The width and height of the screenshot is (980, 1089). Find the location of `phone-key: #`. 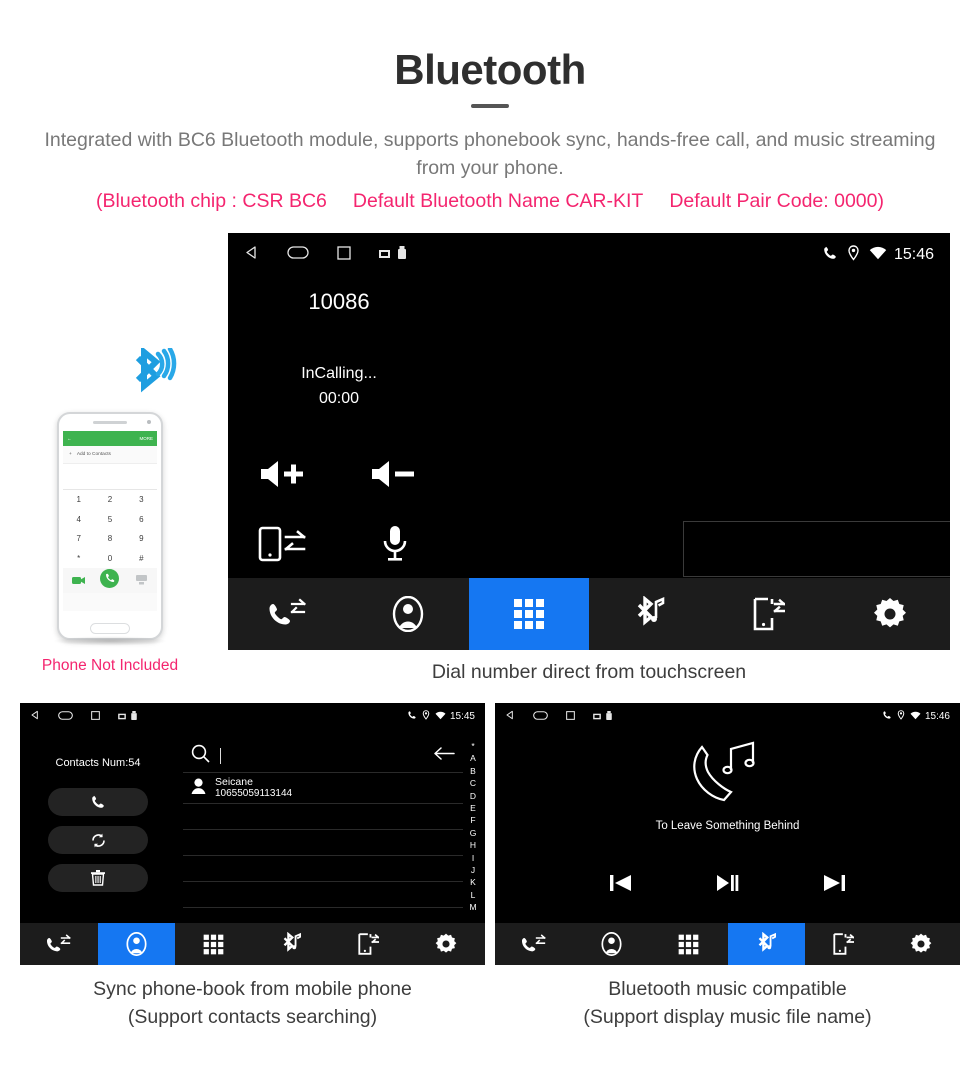

phone-key: # is located at coordinates (141, 558).